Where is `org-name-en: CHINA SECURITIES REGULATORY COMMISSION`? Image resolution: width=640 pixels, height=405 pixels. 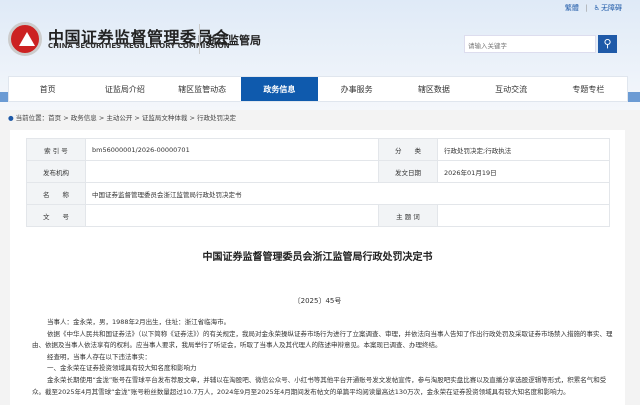
org-name-en: CHINA SECURITIES REGULATORY COMMISSION is located at coordinates (139, 46).